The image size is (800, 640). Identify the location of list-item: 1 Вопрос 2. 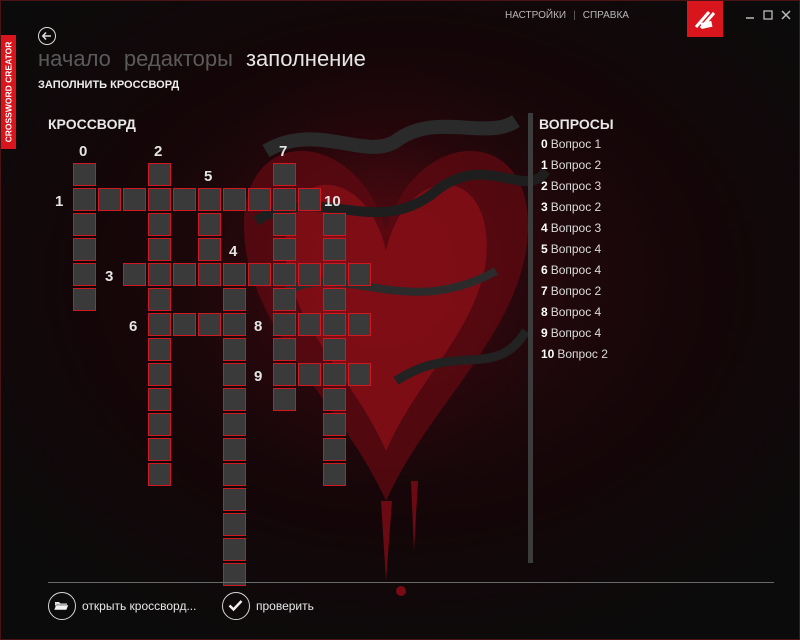
(574, 168).